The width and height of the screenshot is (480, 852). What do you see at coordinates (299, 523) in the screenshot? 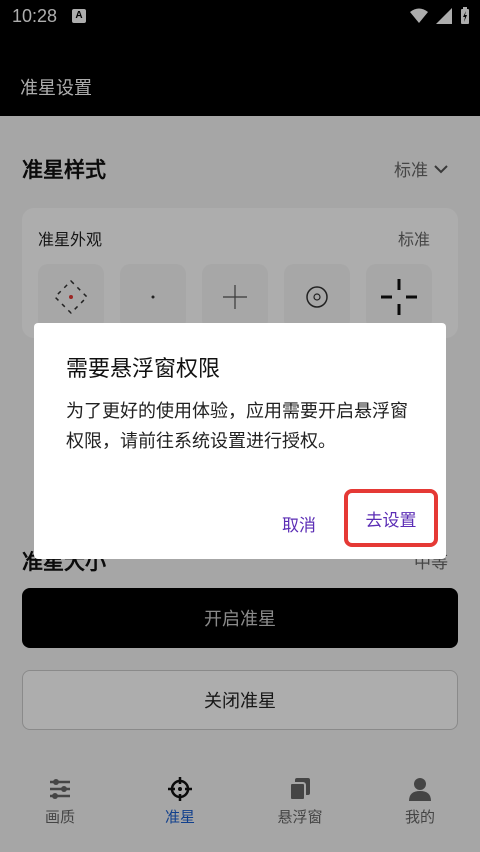
I see `cancel-button: 取消` at bounding box center [299, 523].